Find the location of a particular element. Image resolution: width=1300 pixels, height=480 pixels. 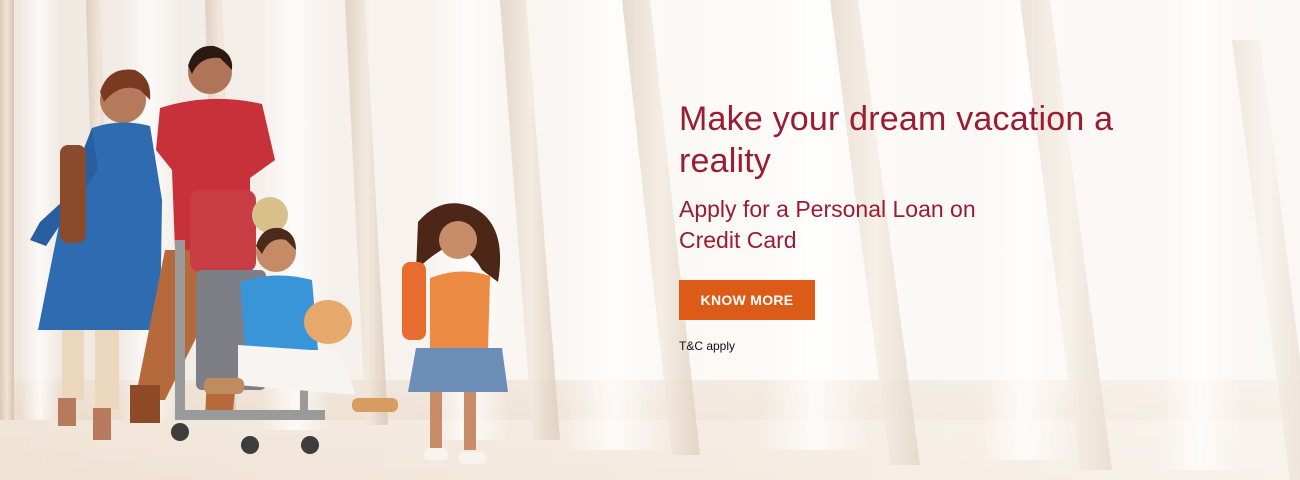

know-more-button: KNOW MORE is located at coordinates (747, 300).